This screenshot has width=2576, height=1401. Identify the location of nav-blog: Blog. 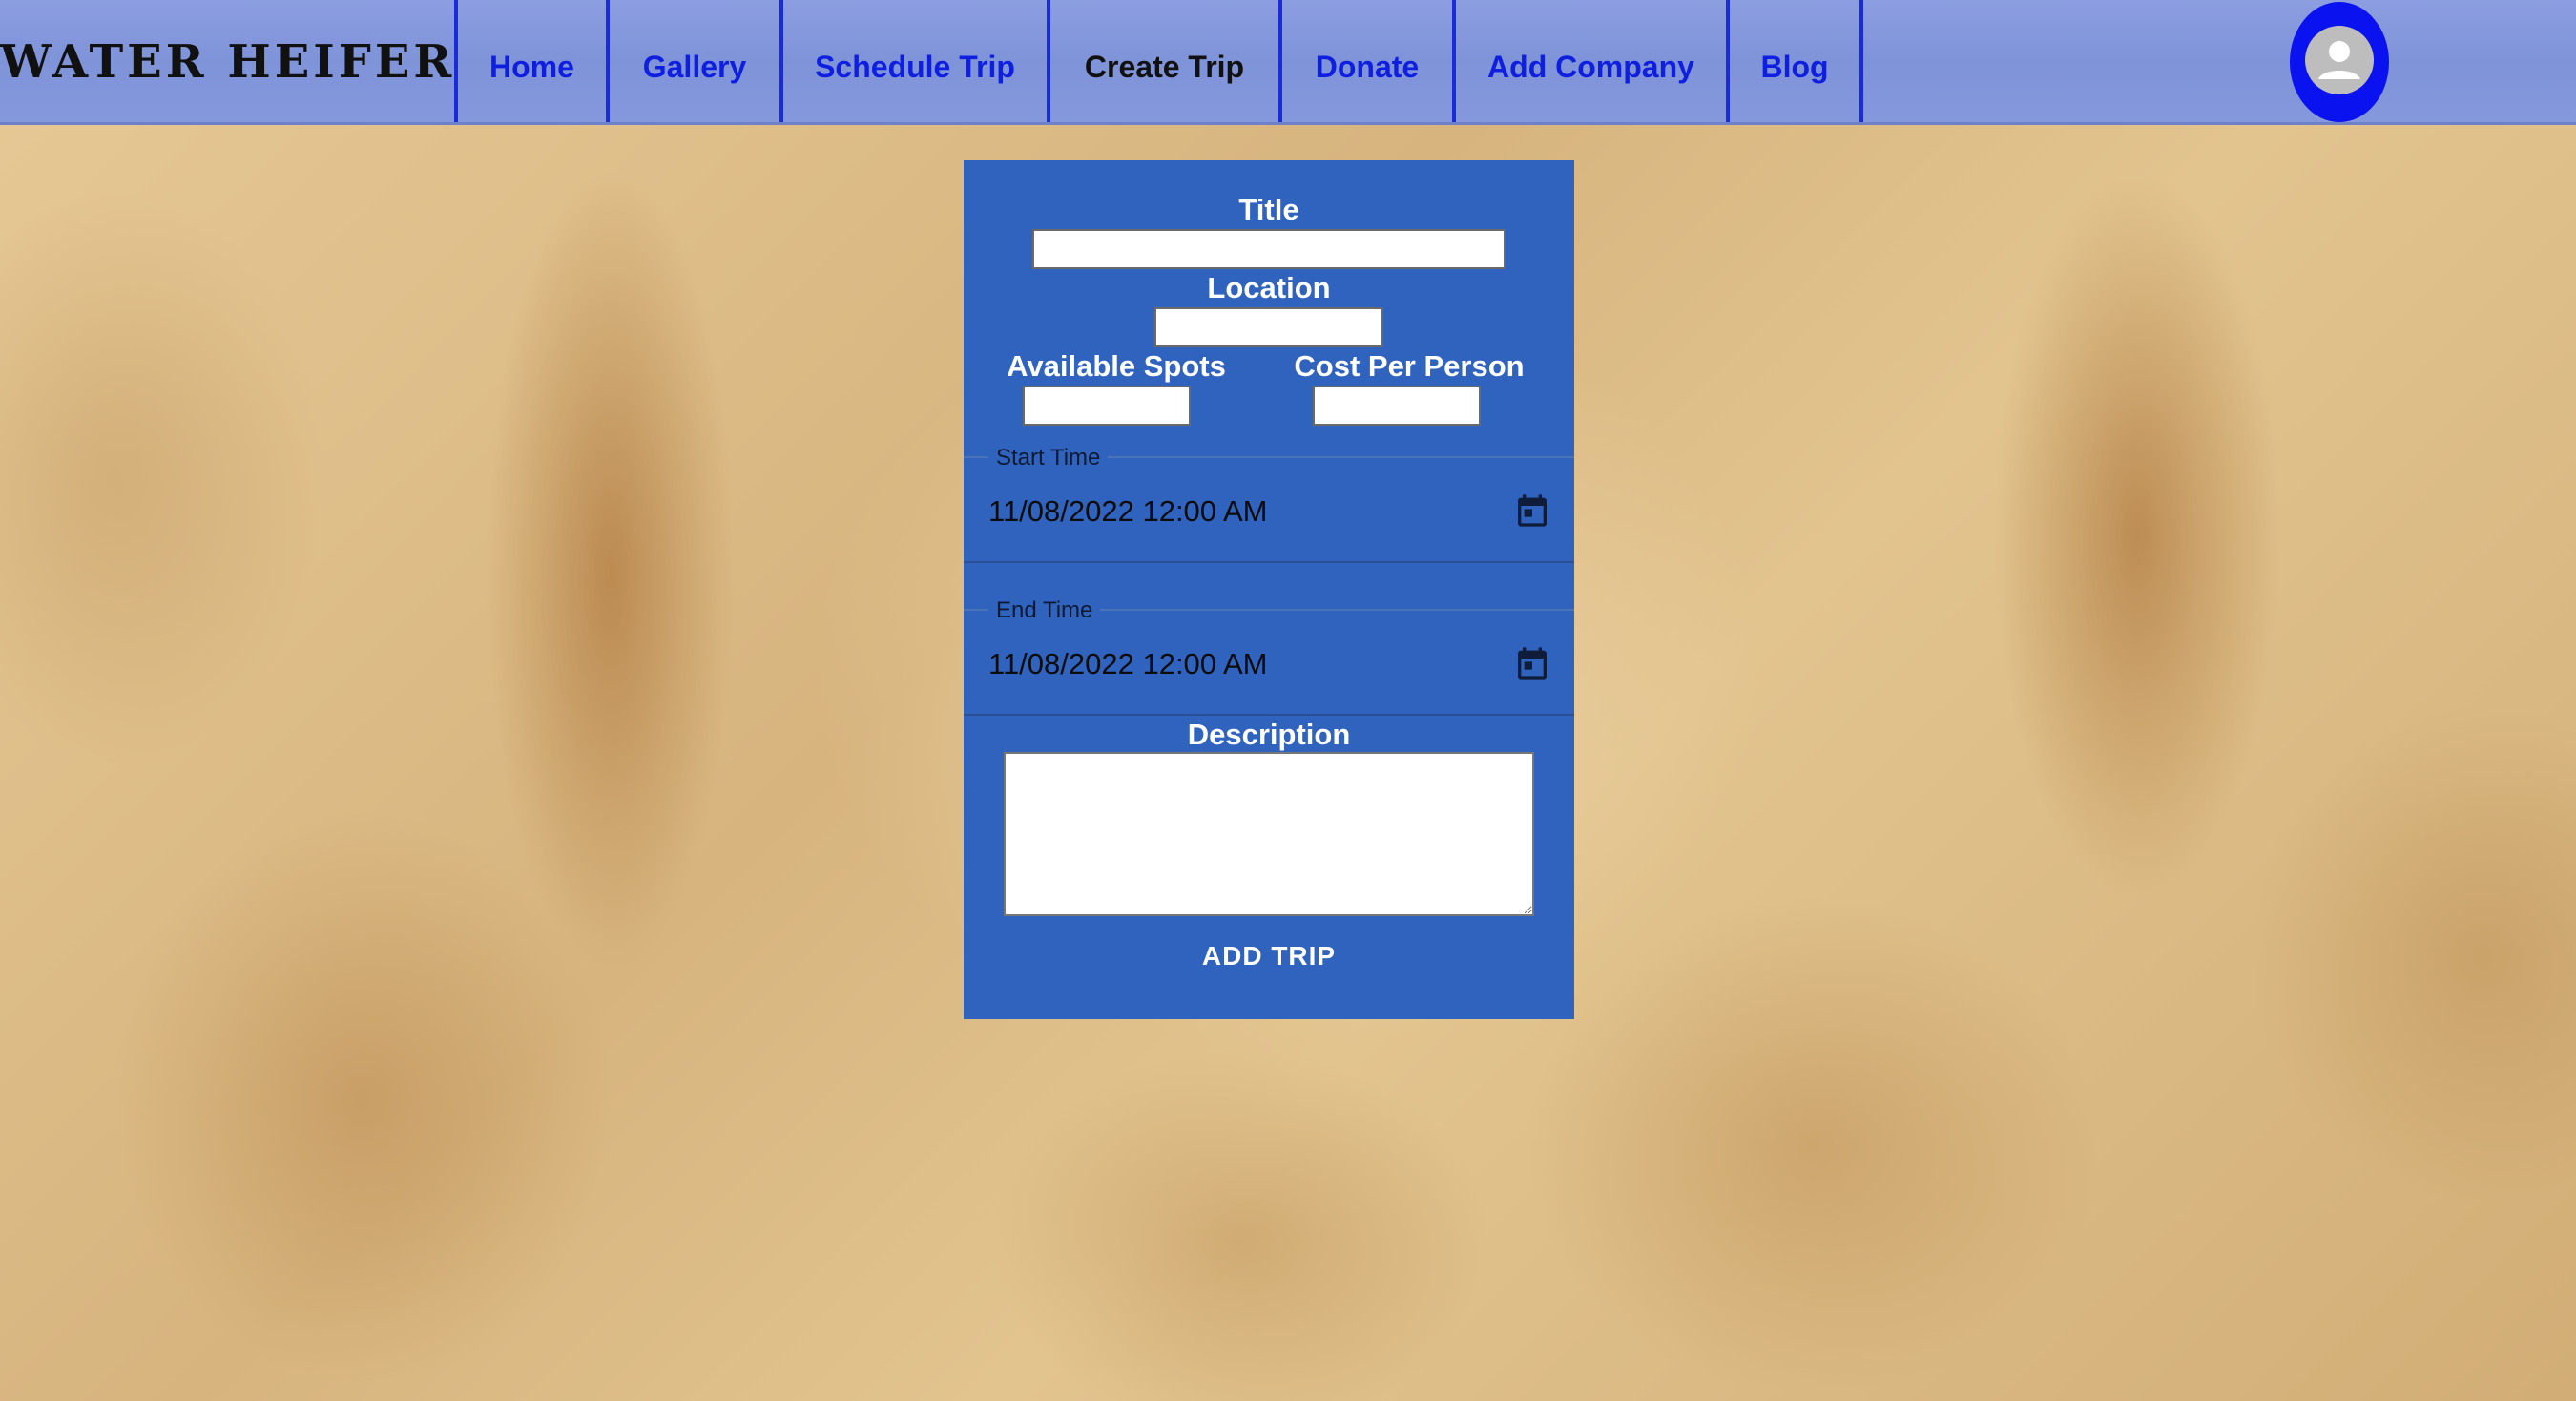
(1794, 61).